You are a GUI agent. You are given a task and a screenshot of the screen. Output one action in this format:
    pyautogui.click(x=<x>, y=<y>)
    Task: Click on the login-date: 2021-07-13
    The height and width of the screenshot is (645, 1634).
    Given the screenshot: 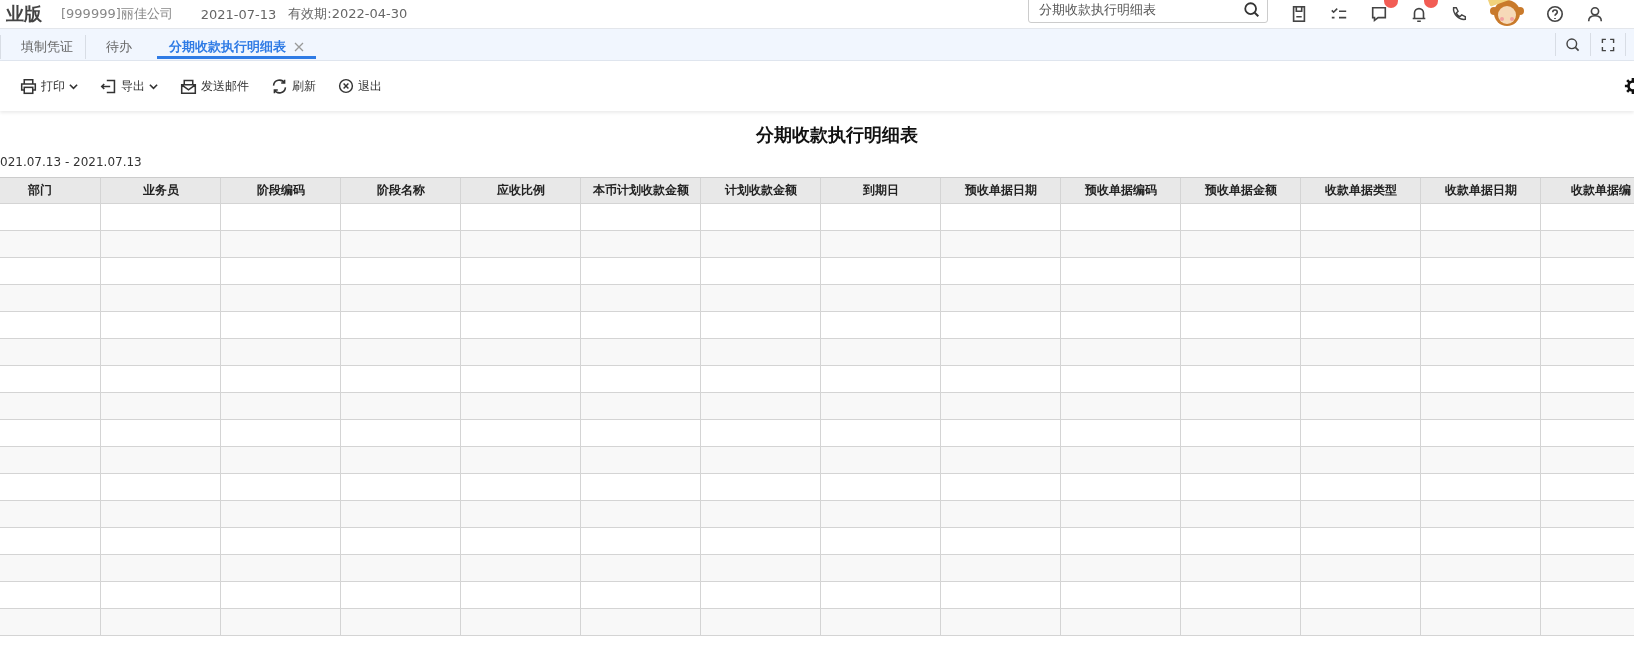 What is the action you would take?
    pyautogui.click(x=238, y=14)
    